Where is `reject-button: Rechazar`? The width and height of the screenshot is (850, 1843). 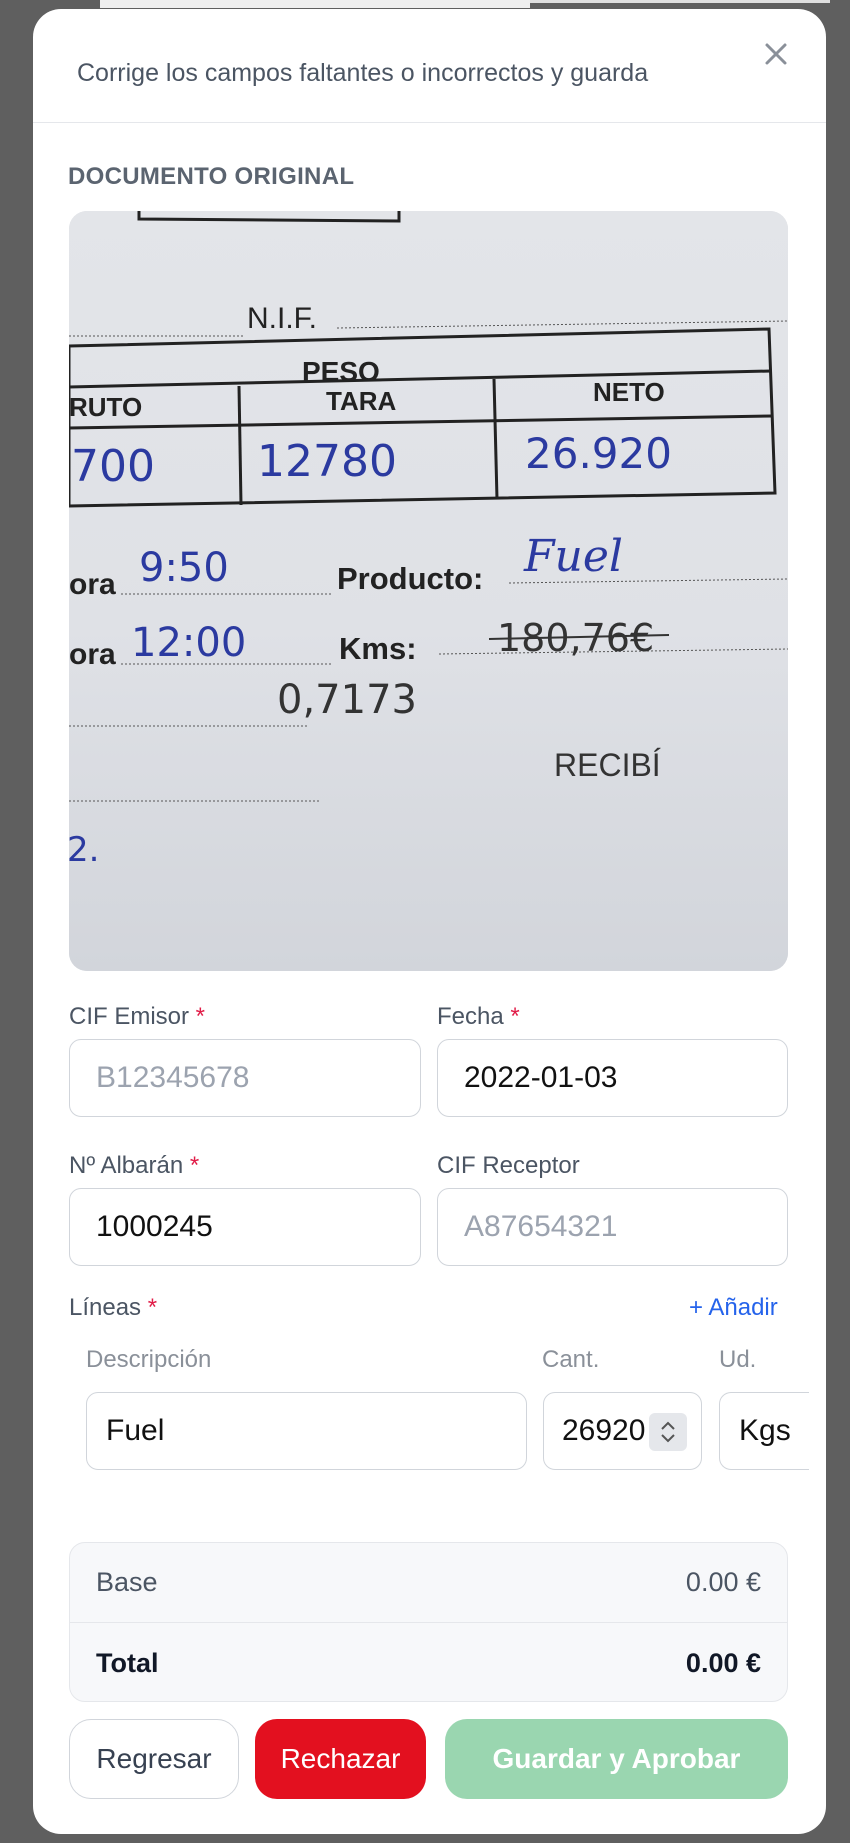 reject-button: Rechazar is located at coordinates (340, 1759).